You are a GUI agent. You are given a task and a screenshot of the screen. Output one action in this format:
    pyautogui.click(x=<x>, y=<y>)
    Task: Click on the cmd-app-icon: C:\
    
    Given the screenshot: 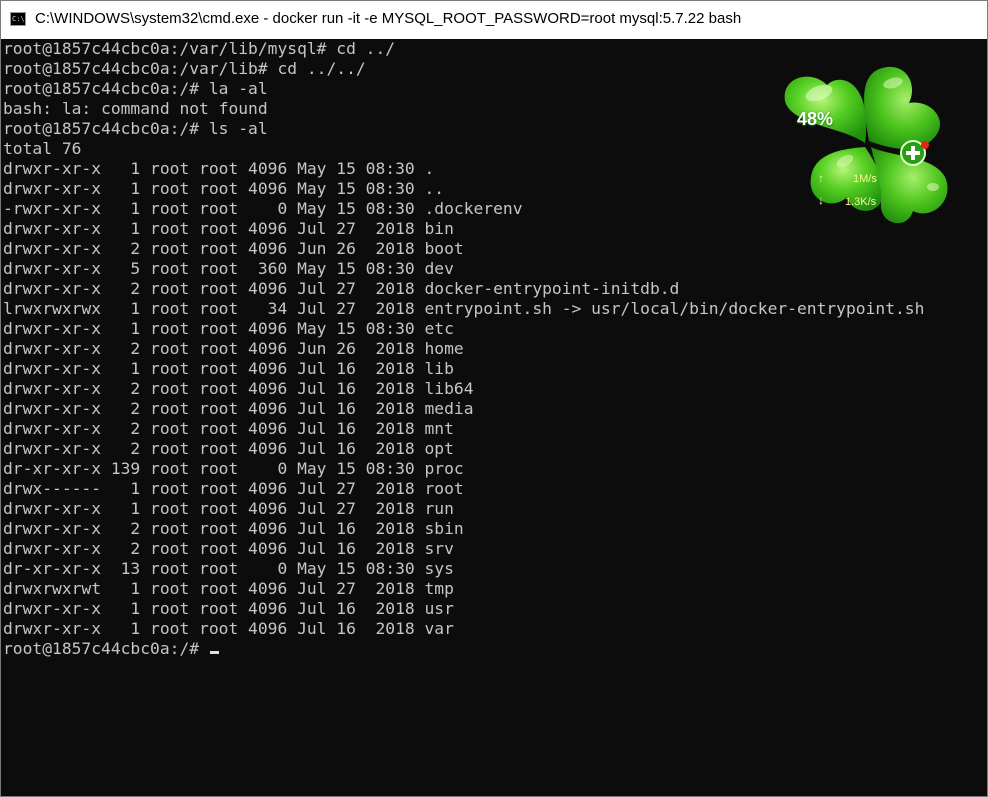 What is the action you would take?
    pyautogui.click(x=18, y=19)
    